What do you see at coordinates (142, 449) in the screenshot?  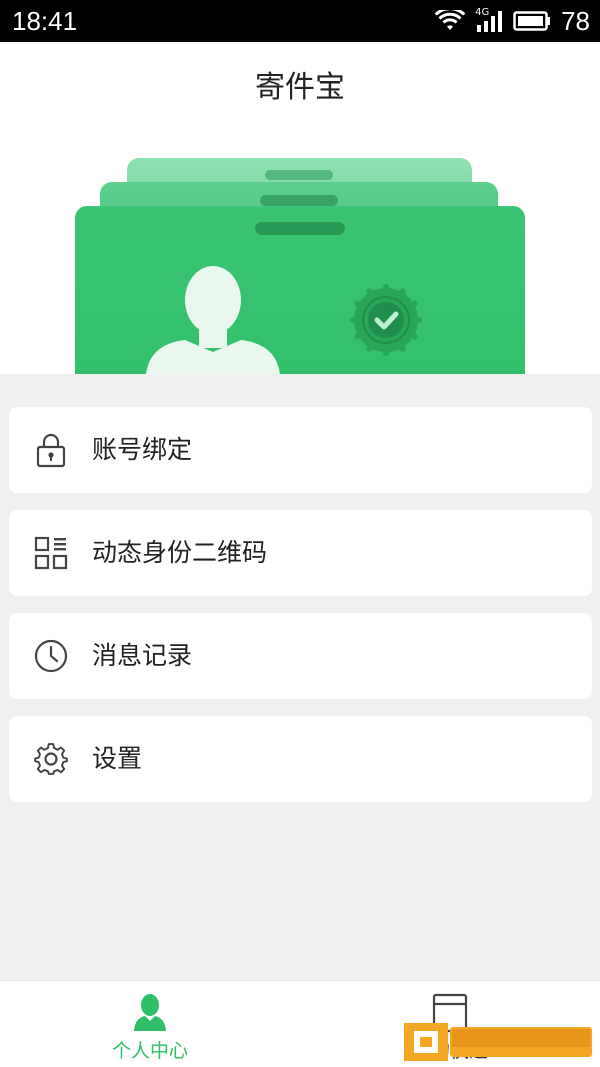 I see `menu-label: 账号绑定` at bounding box center [142, 449].